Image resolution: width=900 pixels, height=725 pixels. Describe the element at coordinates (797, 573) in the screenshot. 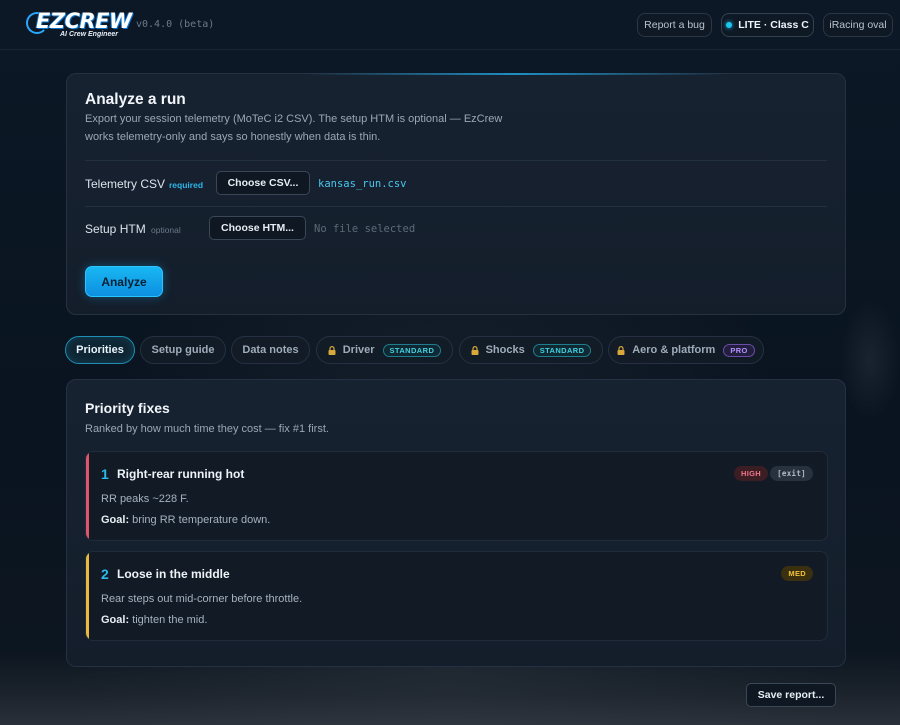

I see `severity-badge: MED` at that location.